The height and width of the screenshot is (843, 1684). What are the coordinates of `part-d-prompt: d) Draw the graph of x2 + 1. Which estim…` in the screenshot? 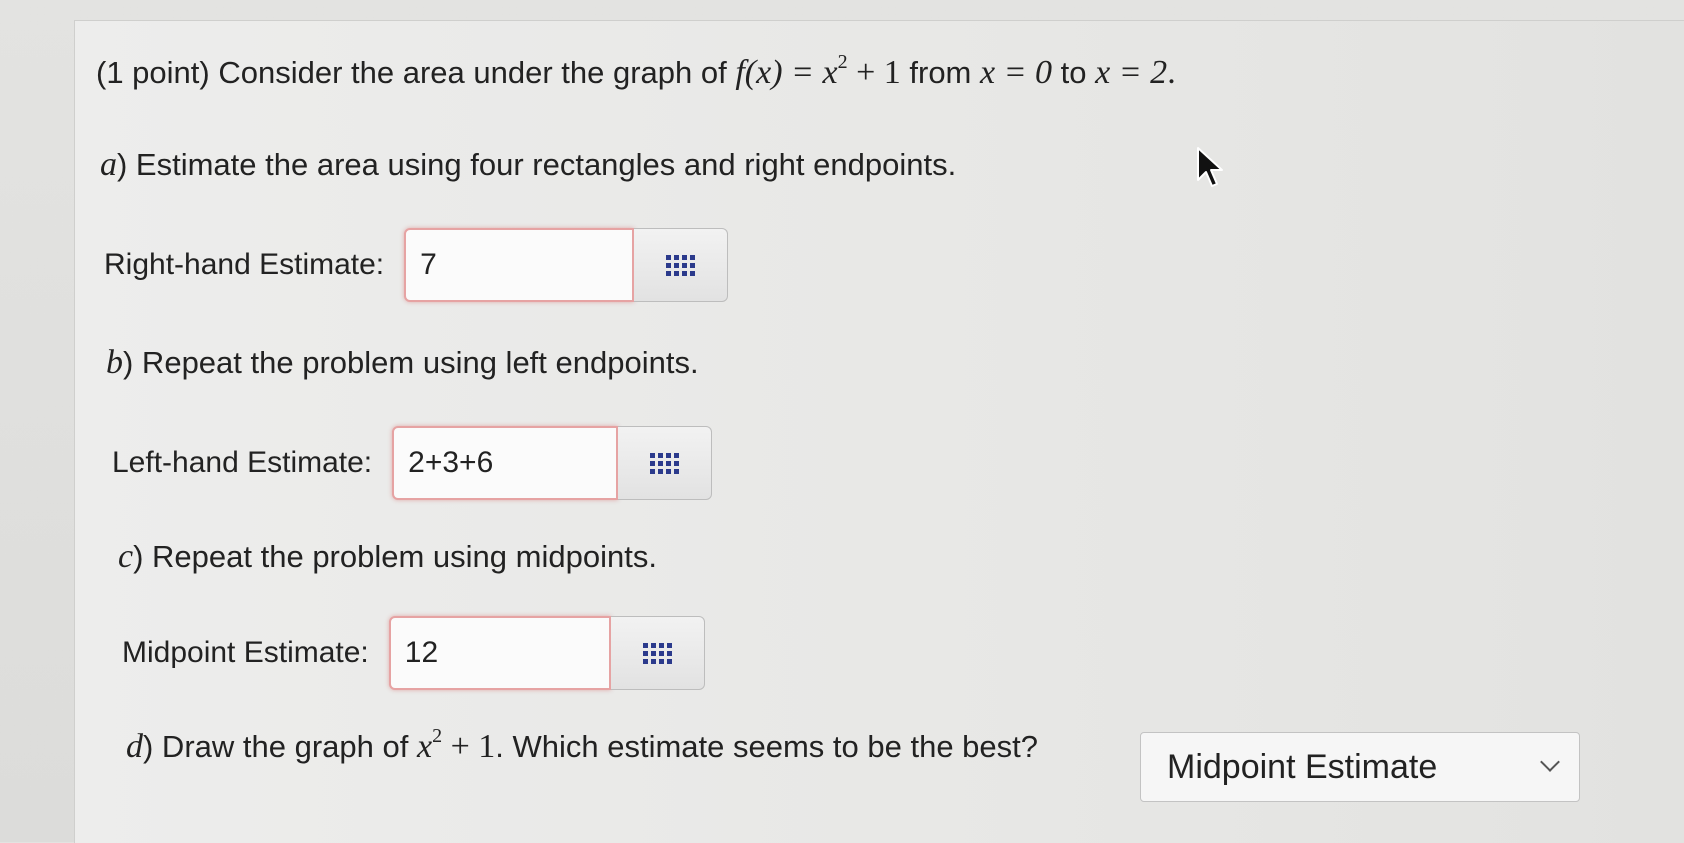 It's located at (582, 745).